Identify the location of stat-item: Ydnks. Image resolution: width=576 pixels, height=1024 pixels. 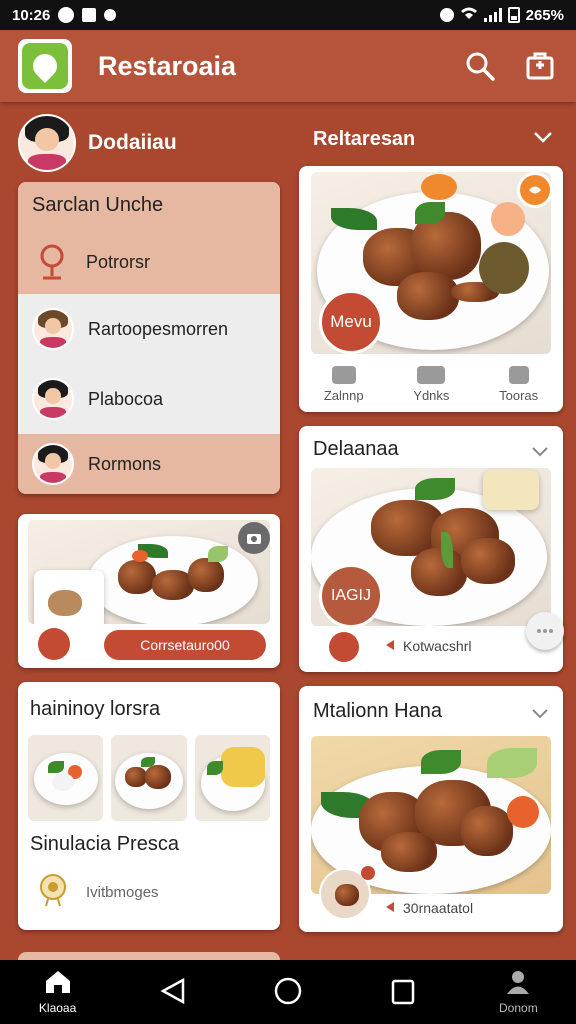
(431, 384).